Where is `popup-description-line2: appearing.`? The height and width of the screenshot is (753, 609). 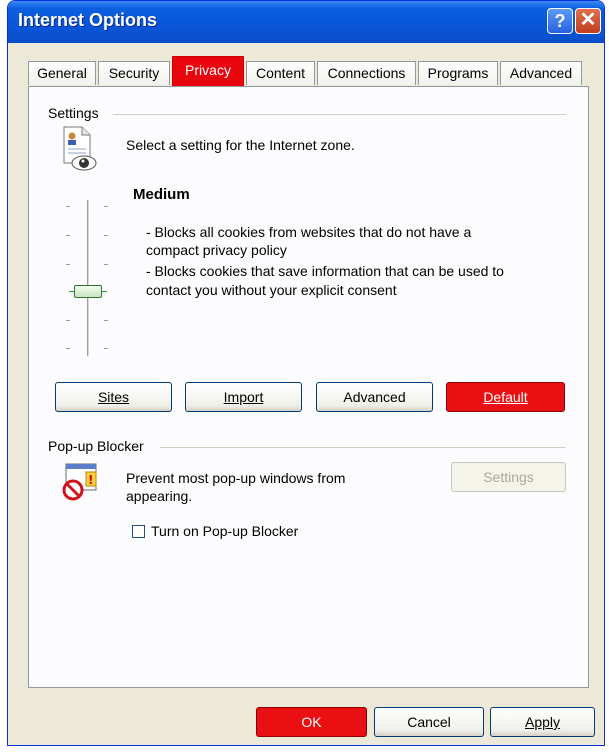 popup-description-line2: appearing. is located at coordinates (159, 496).